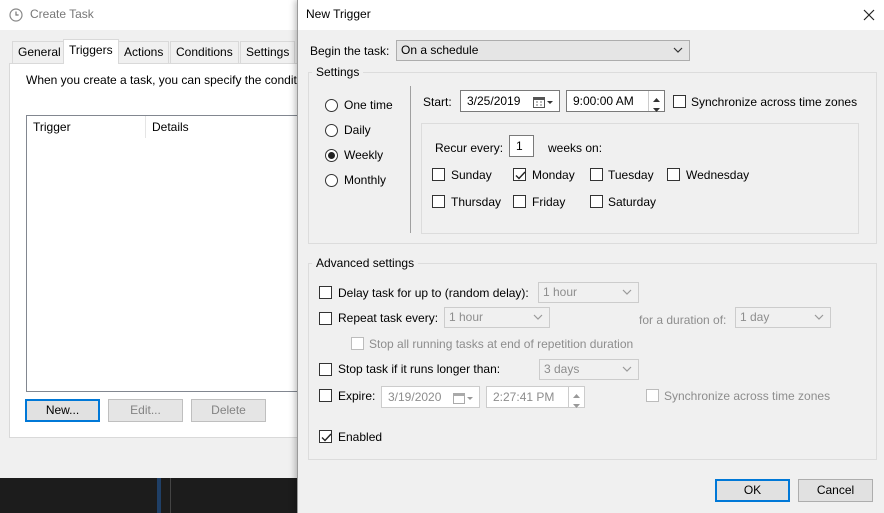 This screenshot has width=884, height=513. Describe the element at coordinates (268, 52) in the screenshot. I see `tab-settings: Settings` at that location.